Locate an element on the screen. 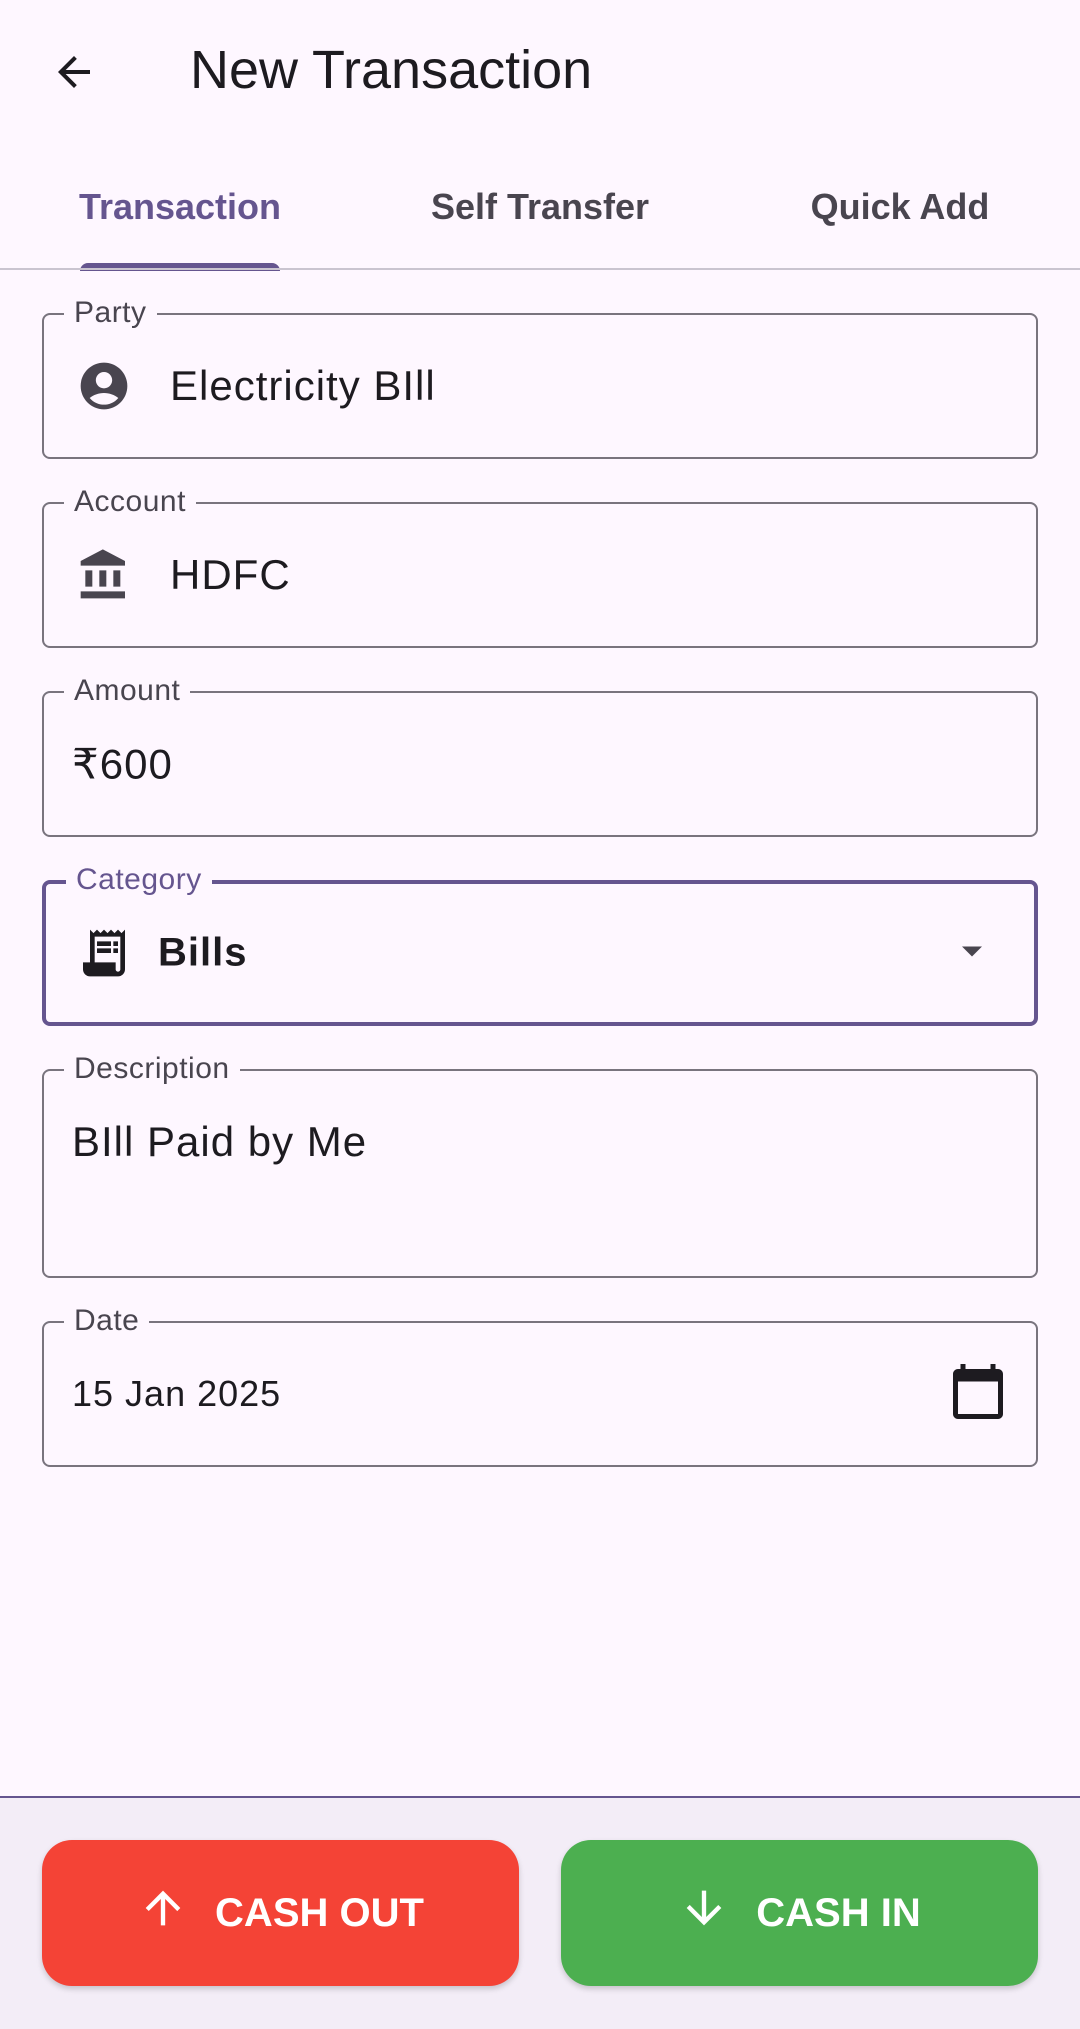 This screenshot has width=1080, height=2029. arrow-downward-icon is located at coordinates (704, 1913).